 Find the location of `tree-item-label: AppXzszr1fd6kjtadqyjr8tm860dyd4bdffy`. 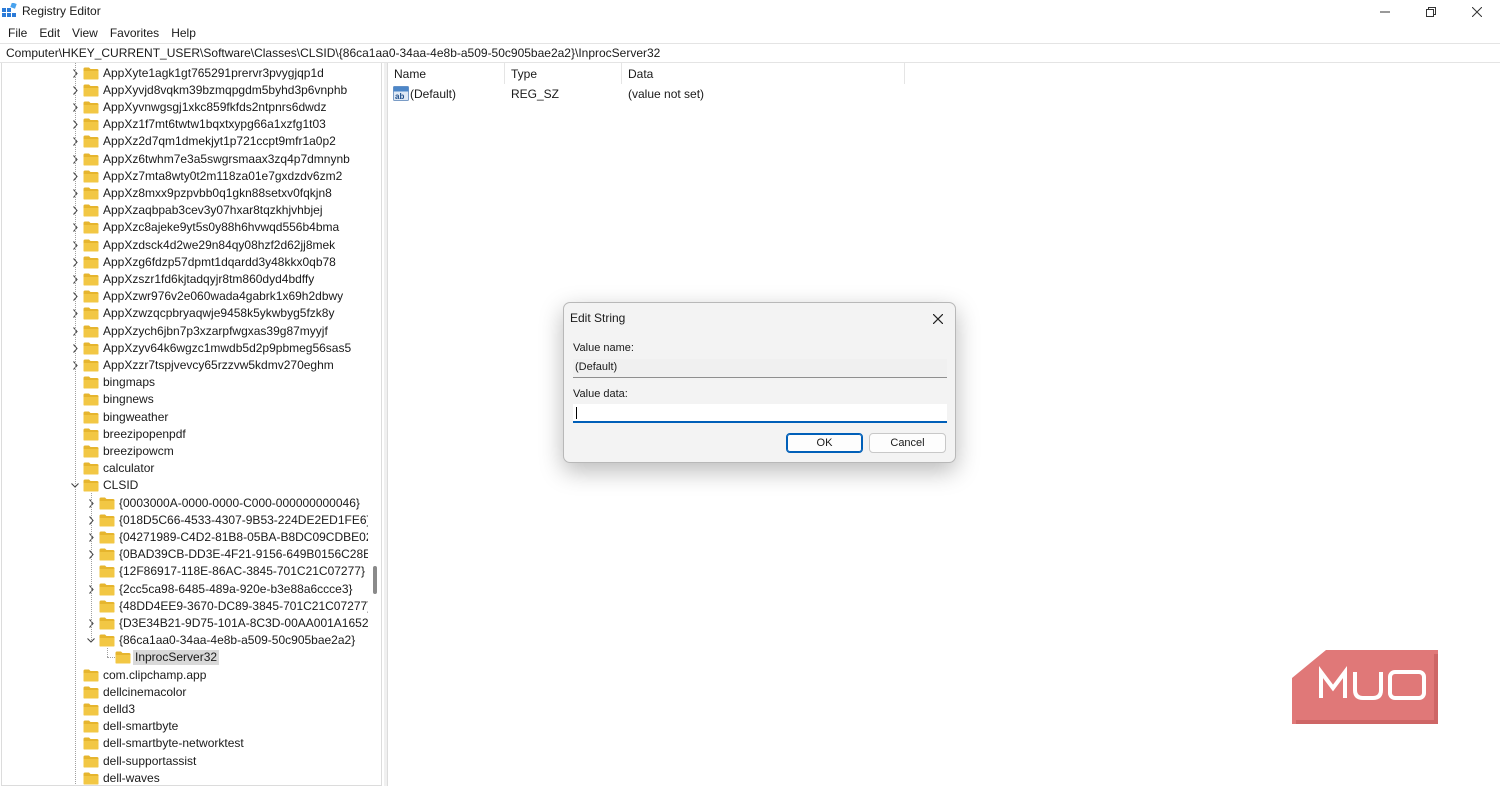

tree-item-label: AppXzszr1fd6kjtadqyjr8tm860dyd4bdffy is located at coordinates (209, 278).